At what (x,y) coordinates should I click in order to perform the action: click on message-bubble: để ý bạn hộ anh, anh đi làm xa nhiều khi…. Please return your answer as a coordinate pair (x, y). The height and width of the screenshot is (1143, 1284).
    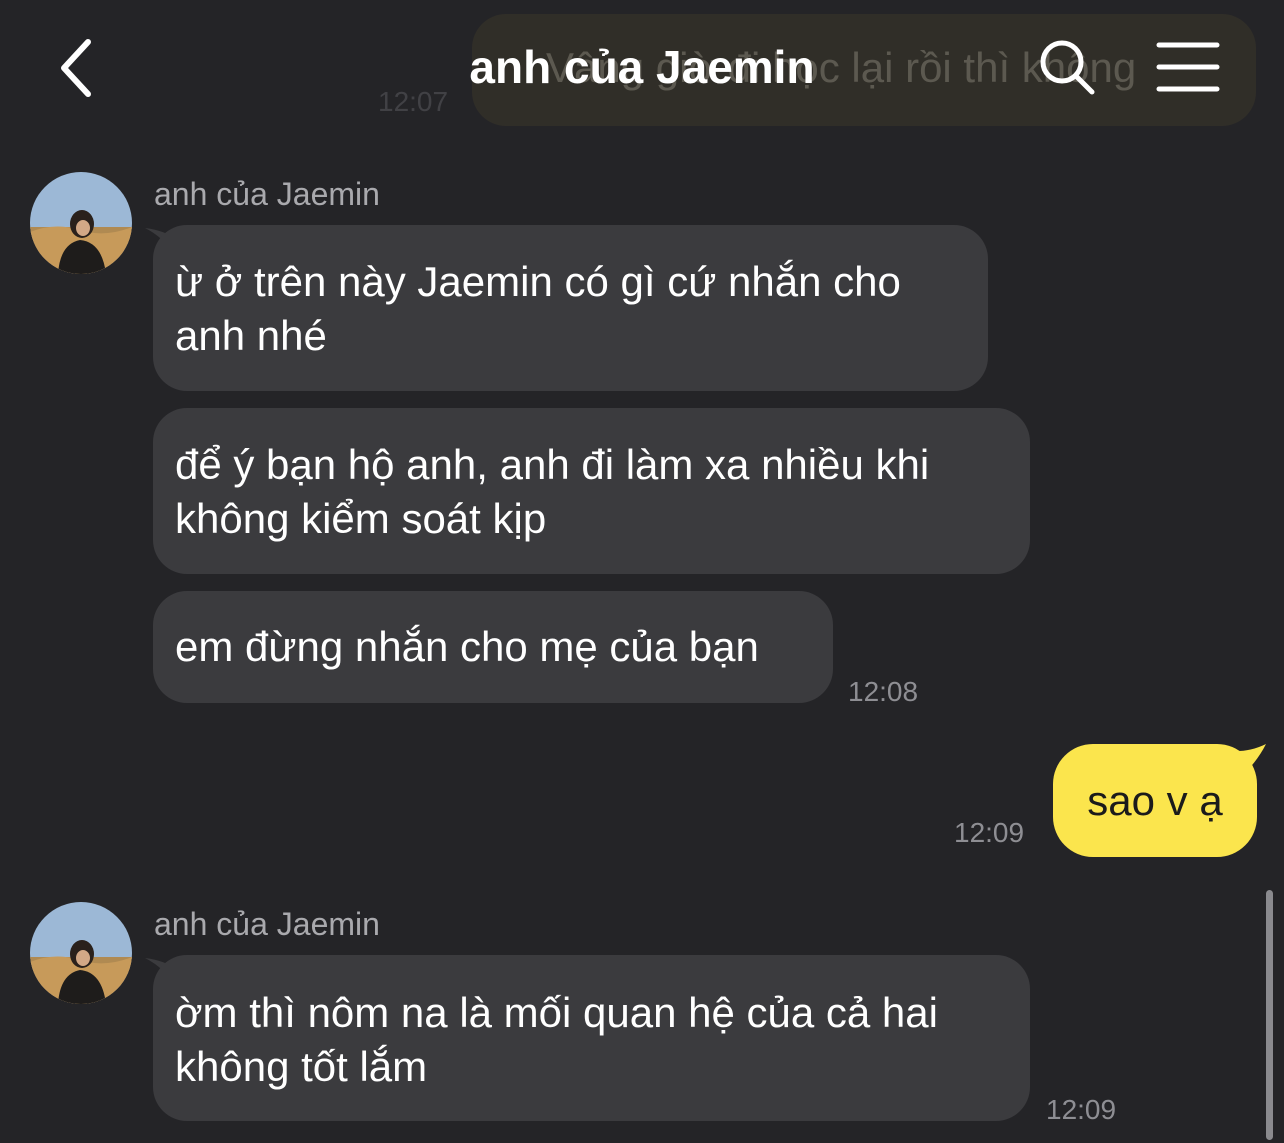
    Looking at the image, I should click on (591, 491).